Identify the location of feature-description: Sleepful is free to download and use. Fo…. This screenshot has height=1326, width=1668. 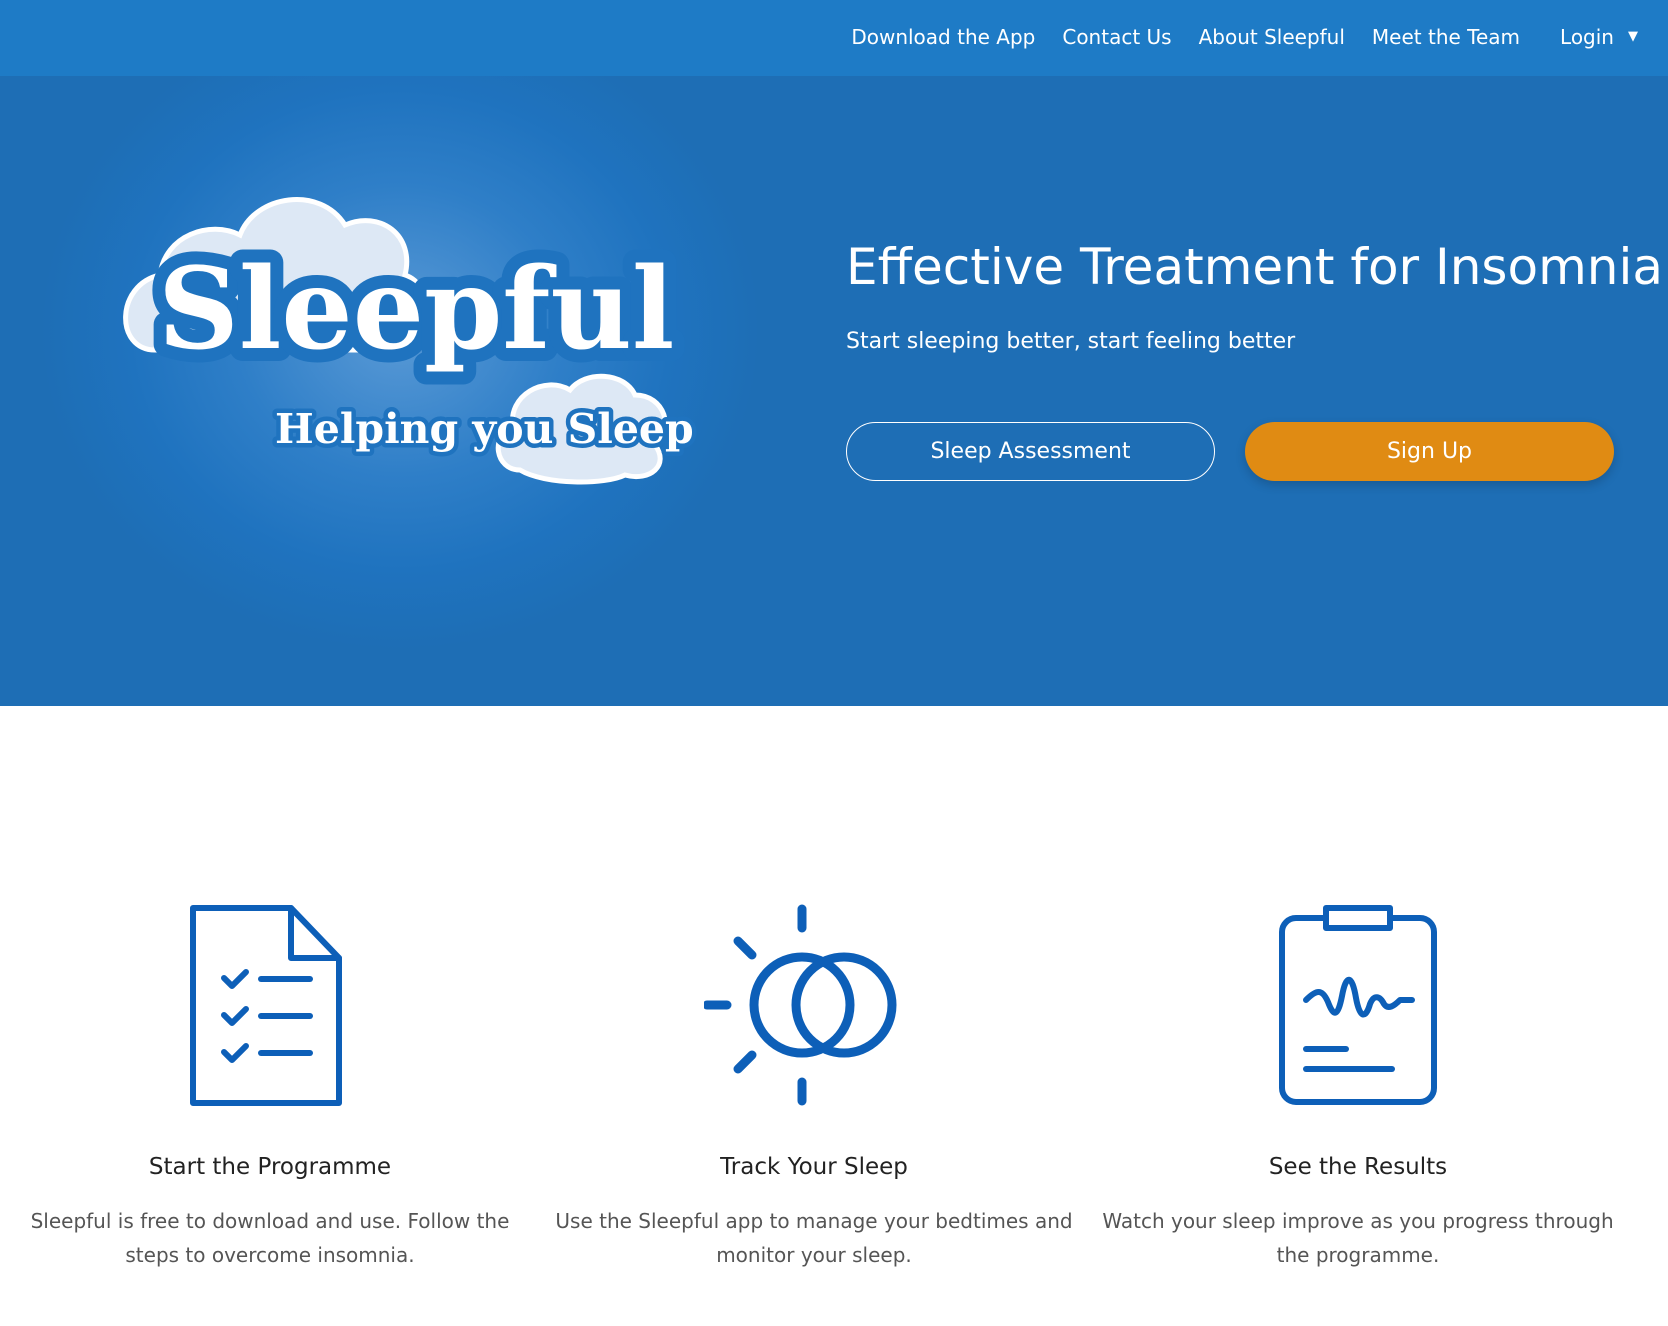
(270, 1238).